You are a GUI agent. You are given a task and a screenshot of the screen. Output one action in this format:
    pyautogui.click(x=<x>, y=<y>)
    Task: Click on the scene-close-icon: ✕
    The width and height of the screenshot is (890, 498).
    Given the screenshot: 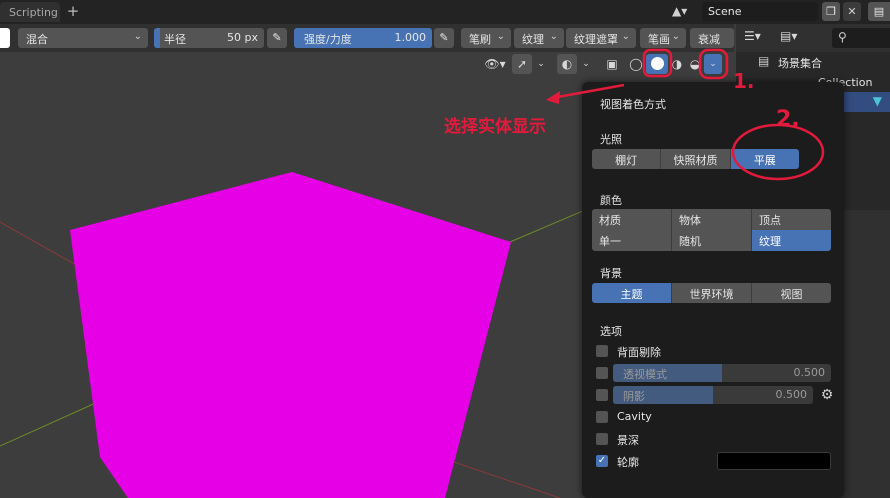 What is the action you would take?
    pyautogui.click(x=852, y=11)
    